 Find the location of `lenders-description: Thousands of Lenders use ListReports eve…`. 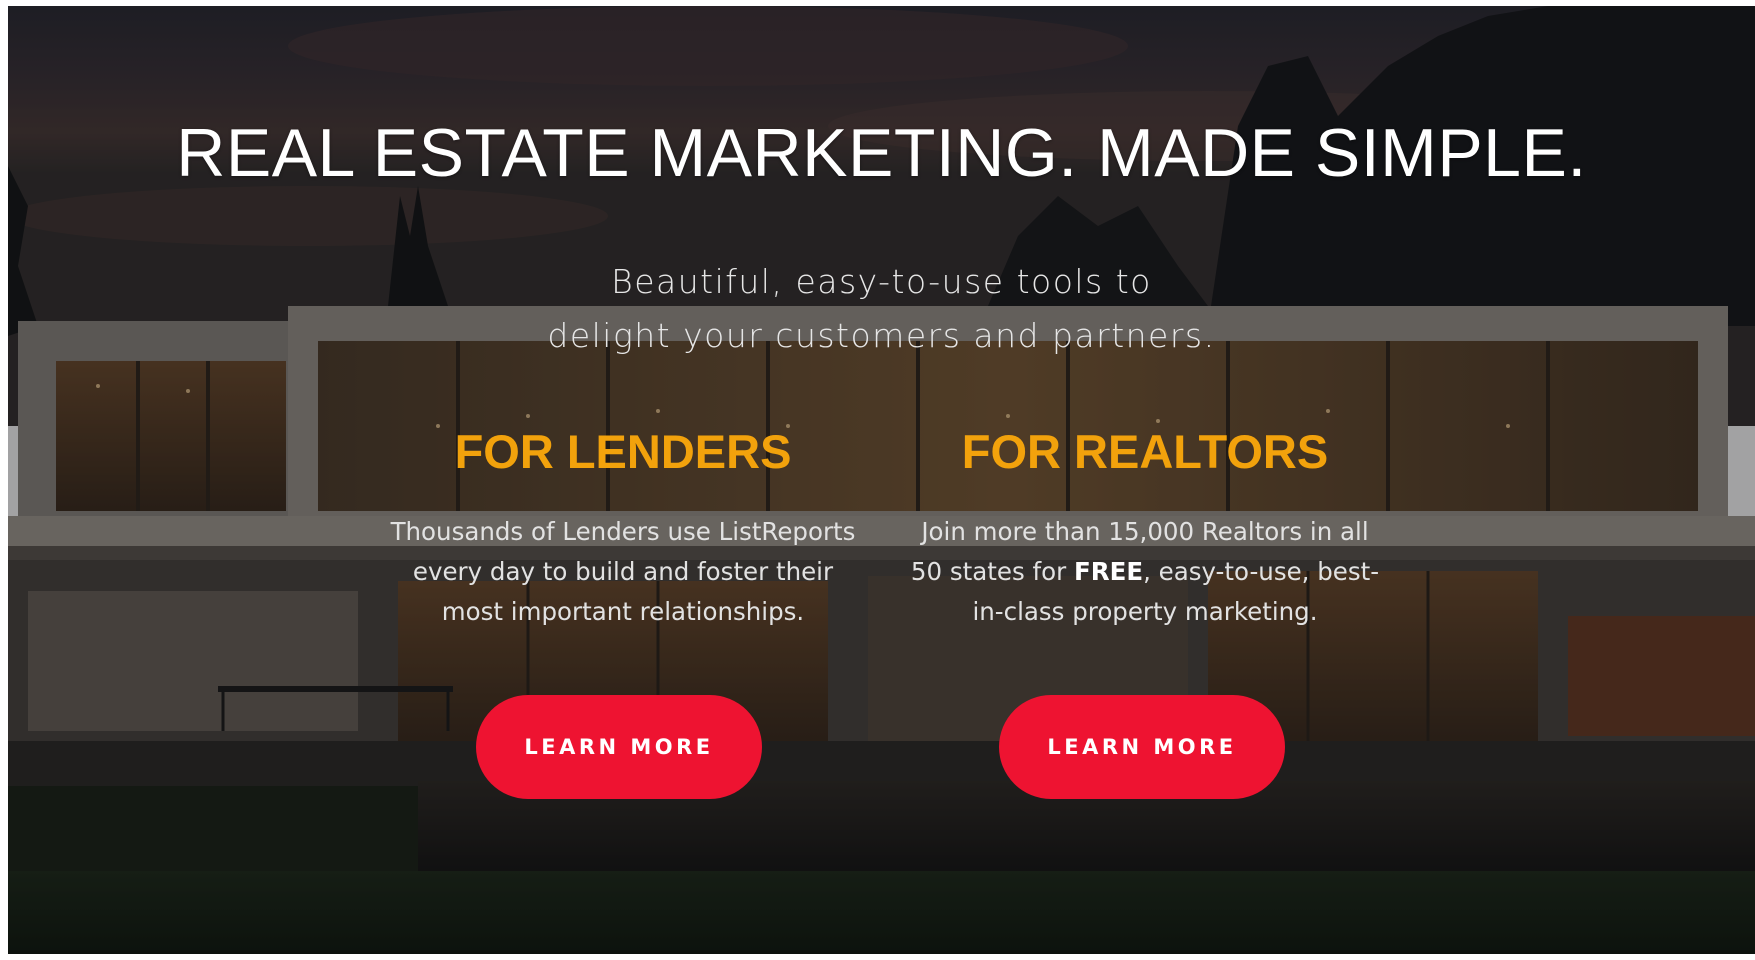

lenders-description: Thousands of Lenders use ListReports eve… is located at coordinates (623, 572).